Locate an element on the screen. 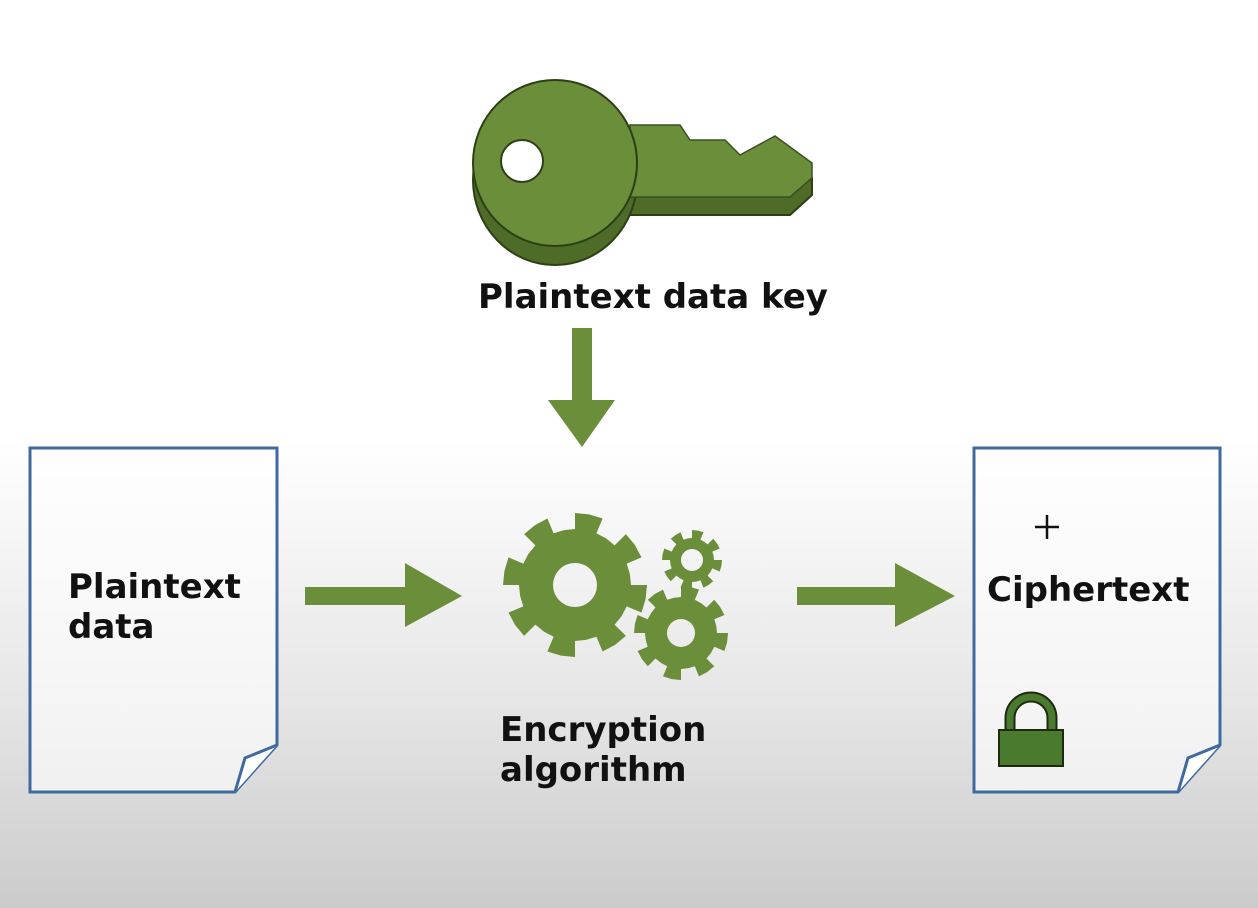 The height and width of the screenshot is (908, 1258). algorithm-label: Encryption algorithm is located at coordinates (603, 750).